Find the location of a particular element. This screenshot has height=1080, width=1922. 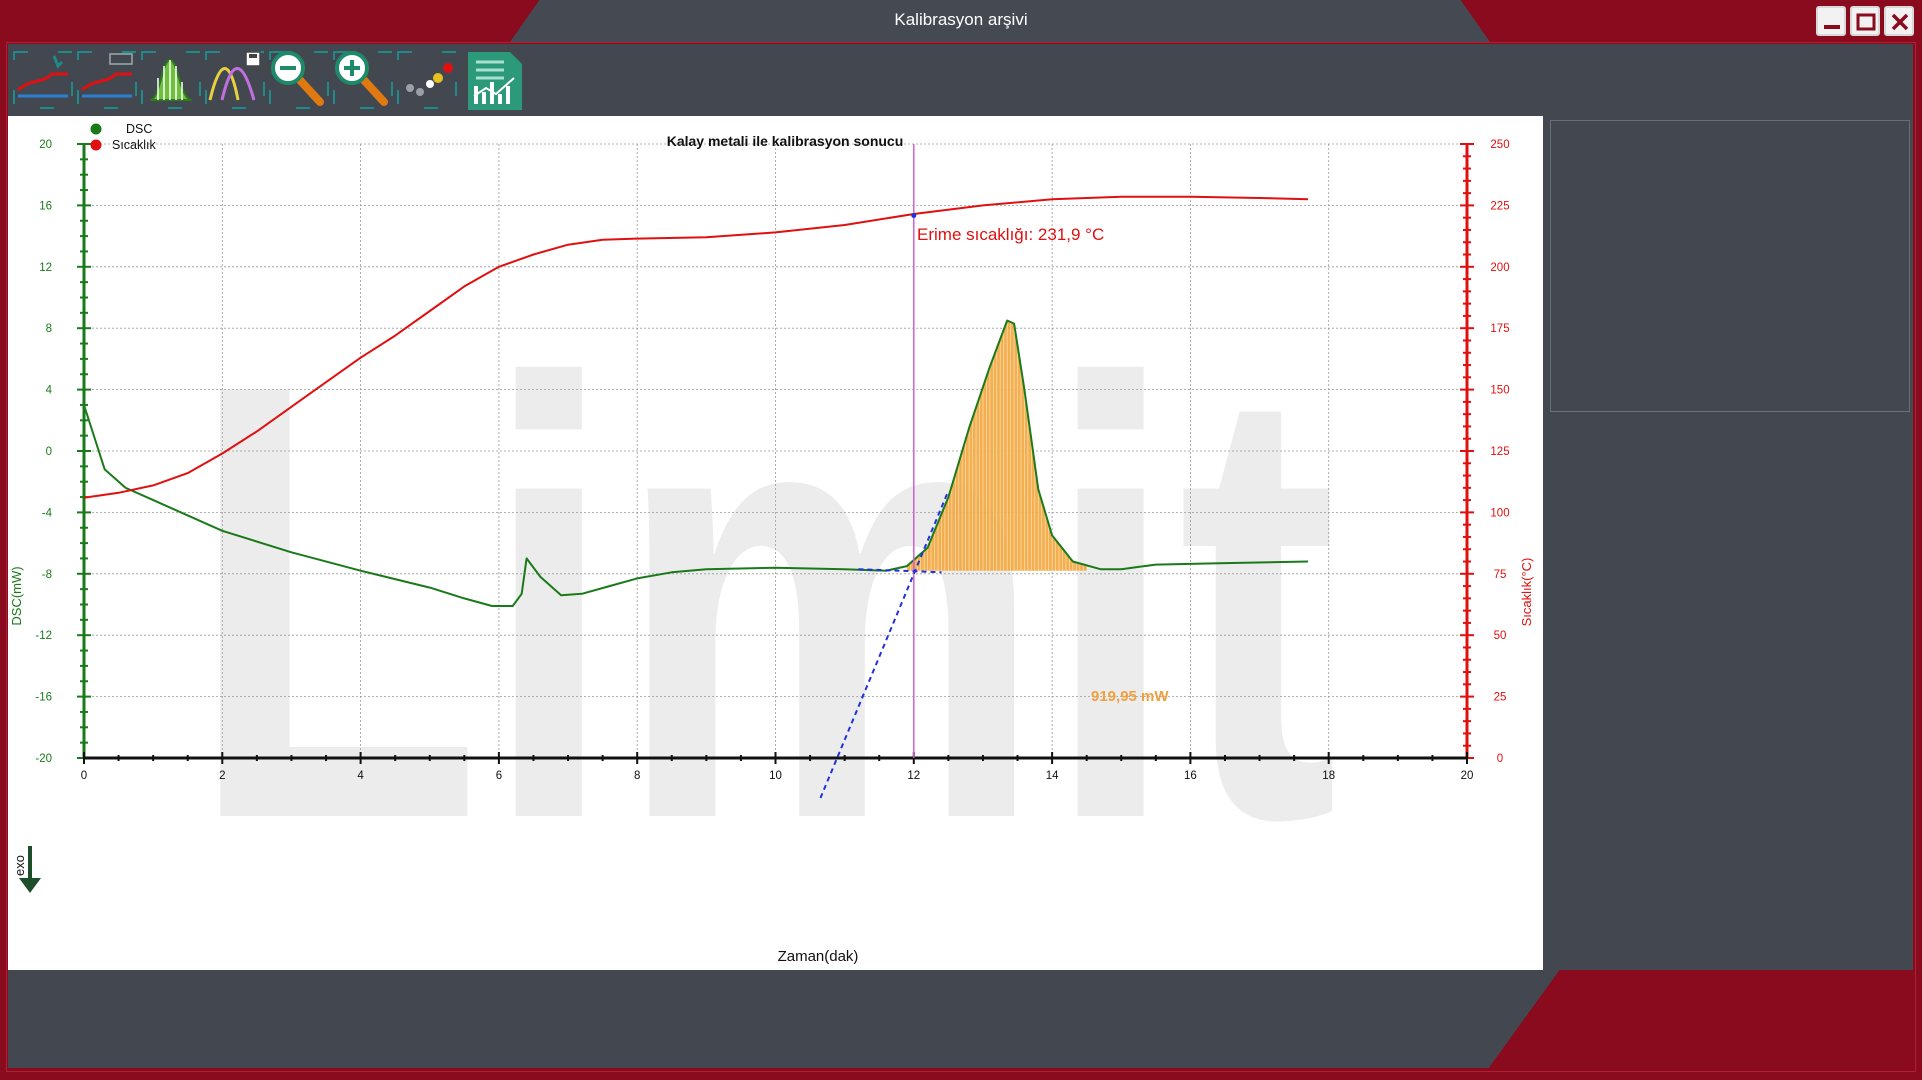

left-axis-tick-label: -8 is located at coordinates (47, 575).